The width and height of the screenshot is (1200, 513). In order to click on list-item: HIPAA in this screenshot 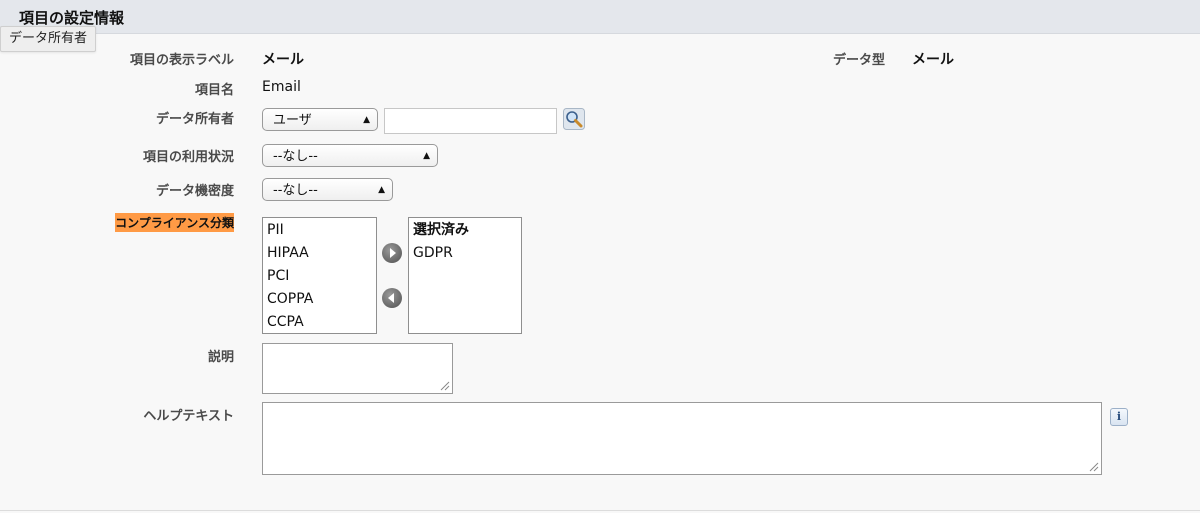, I will do `click(319, 253)`.